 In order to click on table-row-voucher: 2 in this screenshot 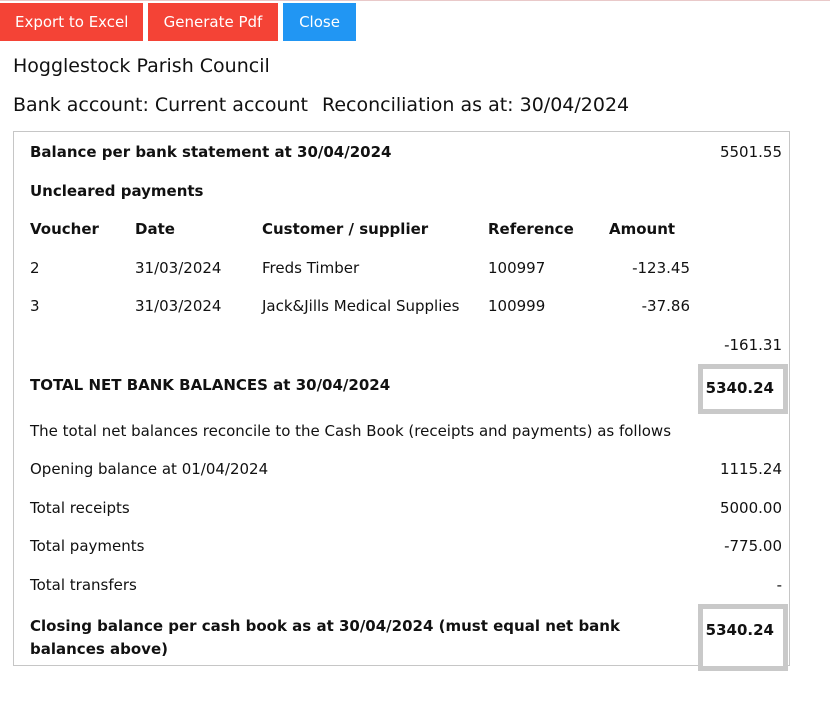, I will do `click(35, 268)`.